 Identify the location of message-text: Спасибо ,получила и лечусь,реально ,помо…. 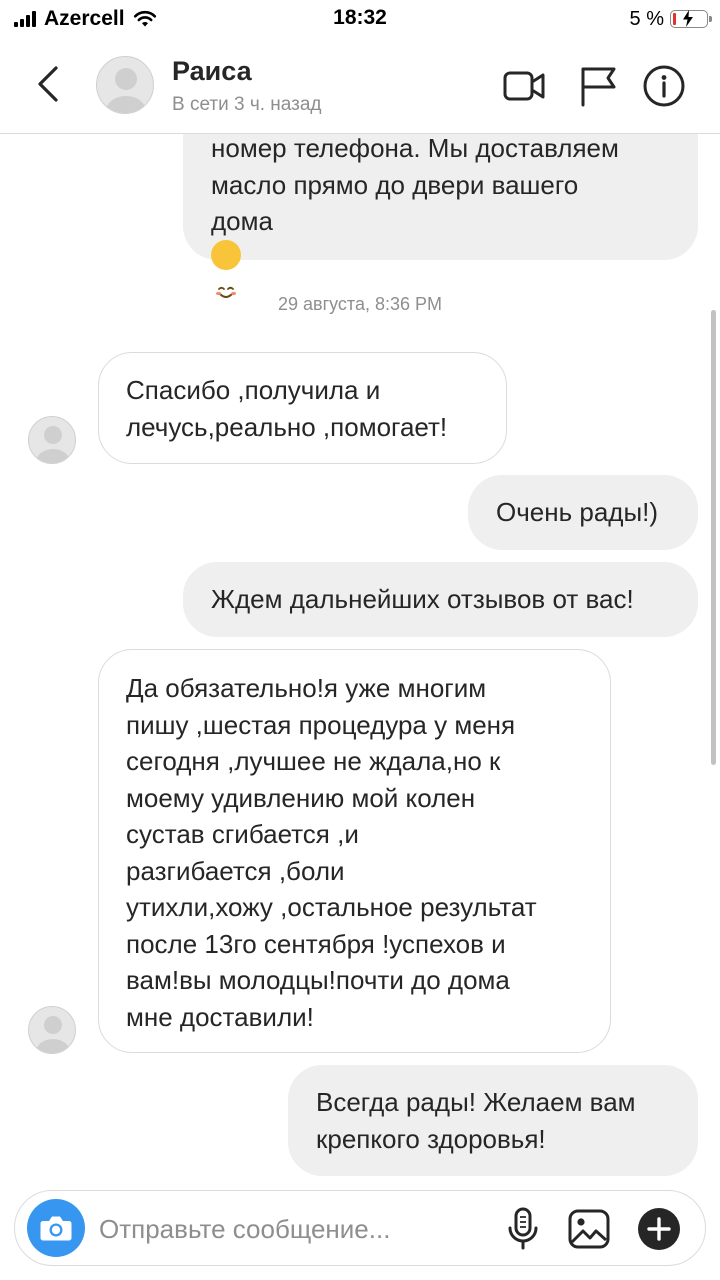
(287, 408).